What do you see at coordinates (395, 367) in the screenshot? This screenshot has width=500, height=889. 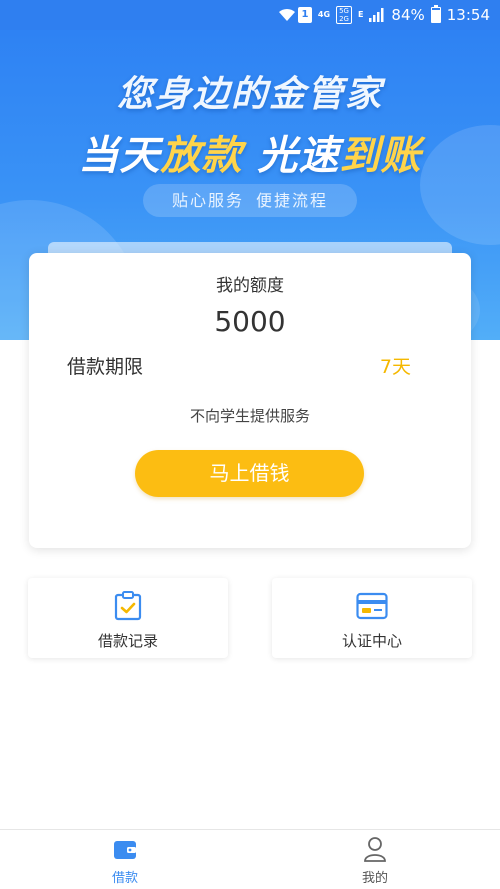 I see `loan-term-value: 7天` at bounding box center [395, 367].